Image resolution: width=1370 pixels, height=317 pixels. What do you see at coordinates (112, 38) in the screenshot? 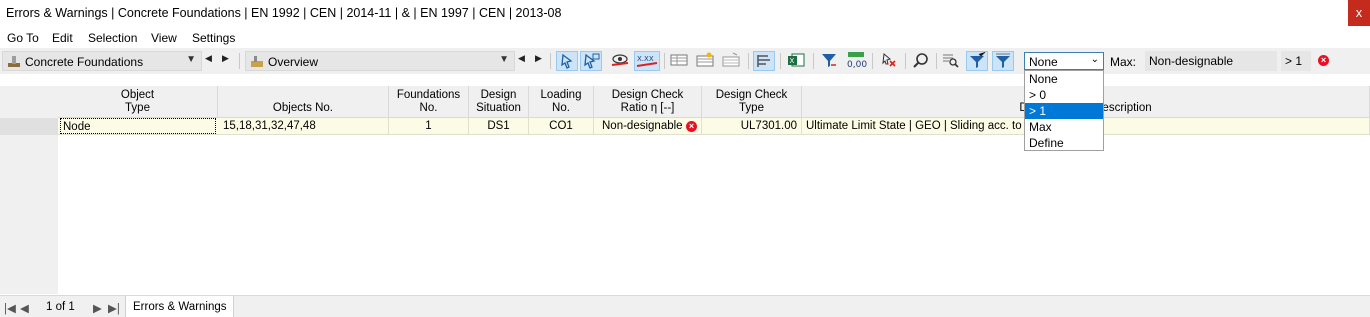
I see `menu-selection: Selection` at bounding box center [112, 38].